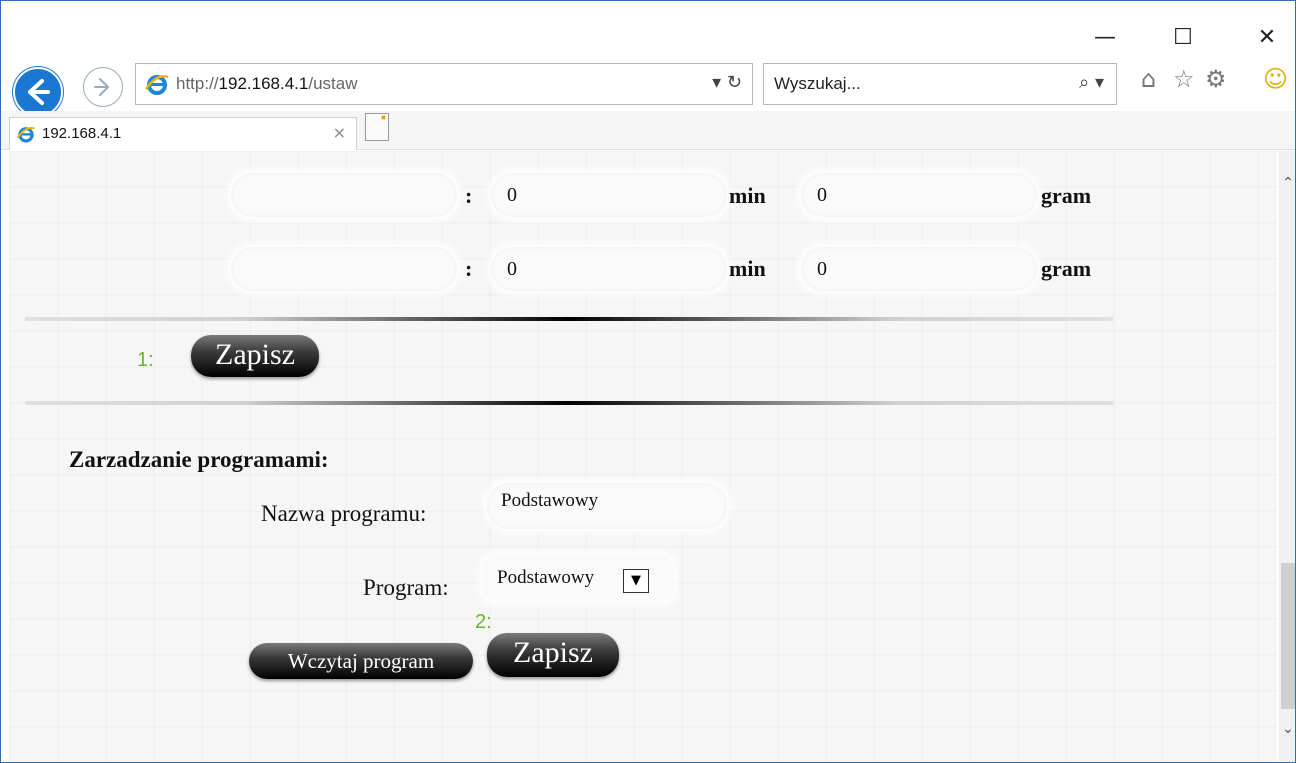 This screenshot has height=763, width=1296. Describe the element at coordinates (1288, 636) in the screenshot. I see `scrollbar-thumb` at that location.